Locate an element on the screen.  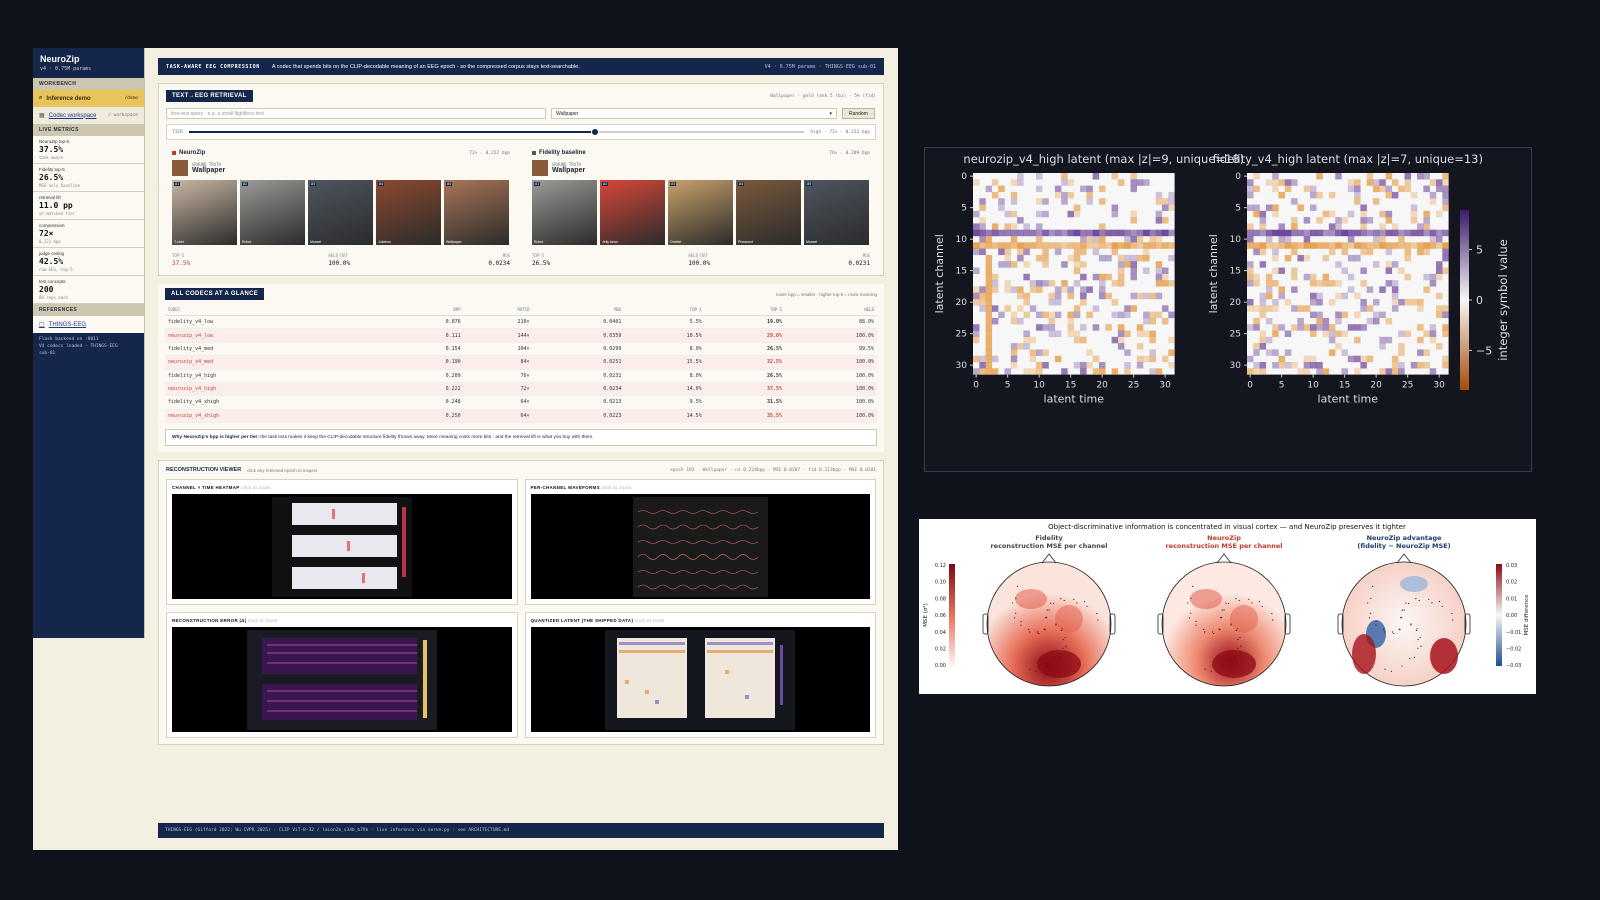
result-thumbnail: #5 Mussel is located at coordinates (836, 212).